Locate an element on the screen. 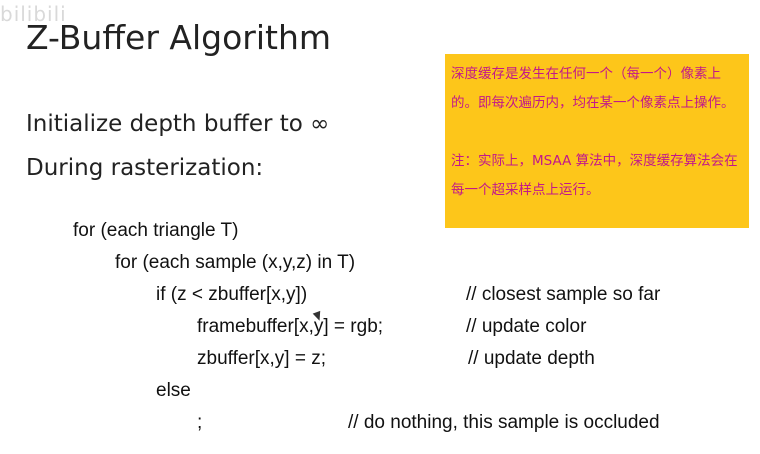 This screenshot has width=760, height=454. code-line-3: if (z < zbuffer[x,y]) is located at coordinates (232, 294).